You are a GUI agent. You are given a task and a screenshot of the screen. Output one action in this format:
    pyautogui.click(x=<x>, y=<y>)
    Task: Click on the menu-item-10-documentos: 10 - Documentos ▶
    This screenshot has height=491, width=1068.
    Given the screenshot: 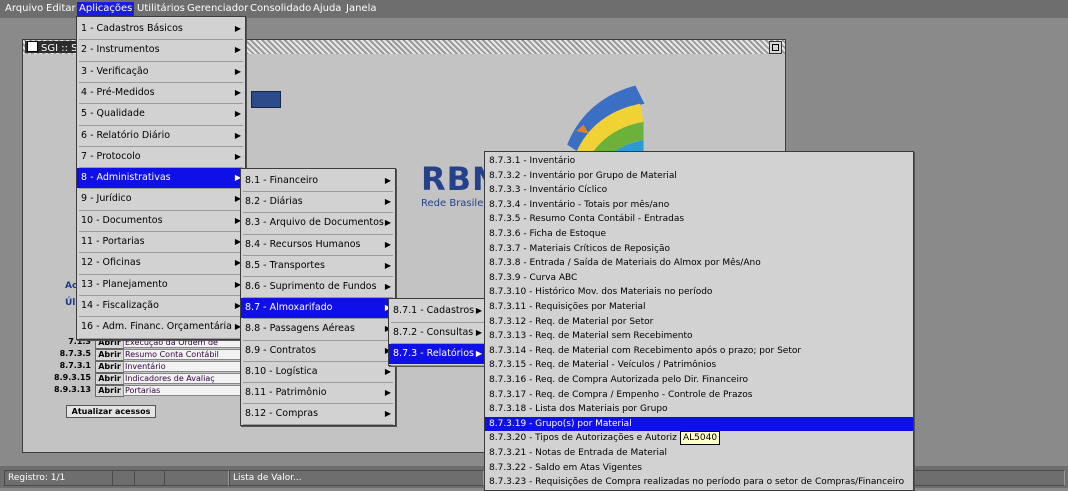 What is the action you would take?
    pyautogui.click(x=161, y=221)
    